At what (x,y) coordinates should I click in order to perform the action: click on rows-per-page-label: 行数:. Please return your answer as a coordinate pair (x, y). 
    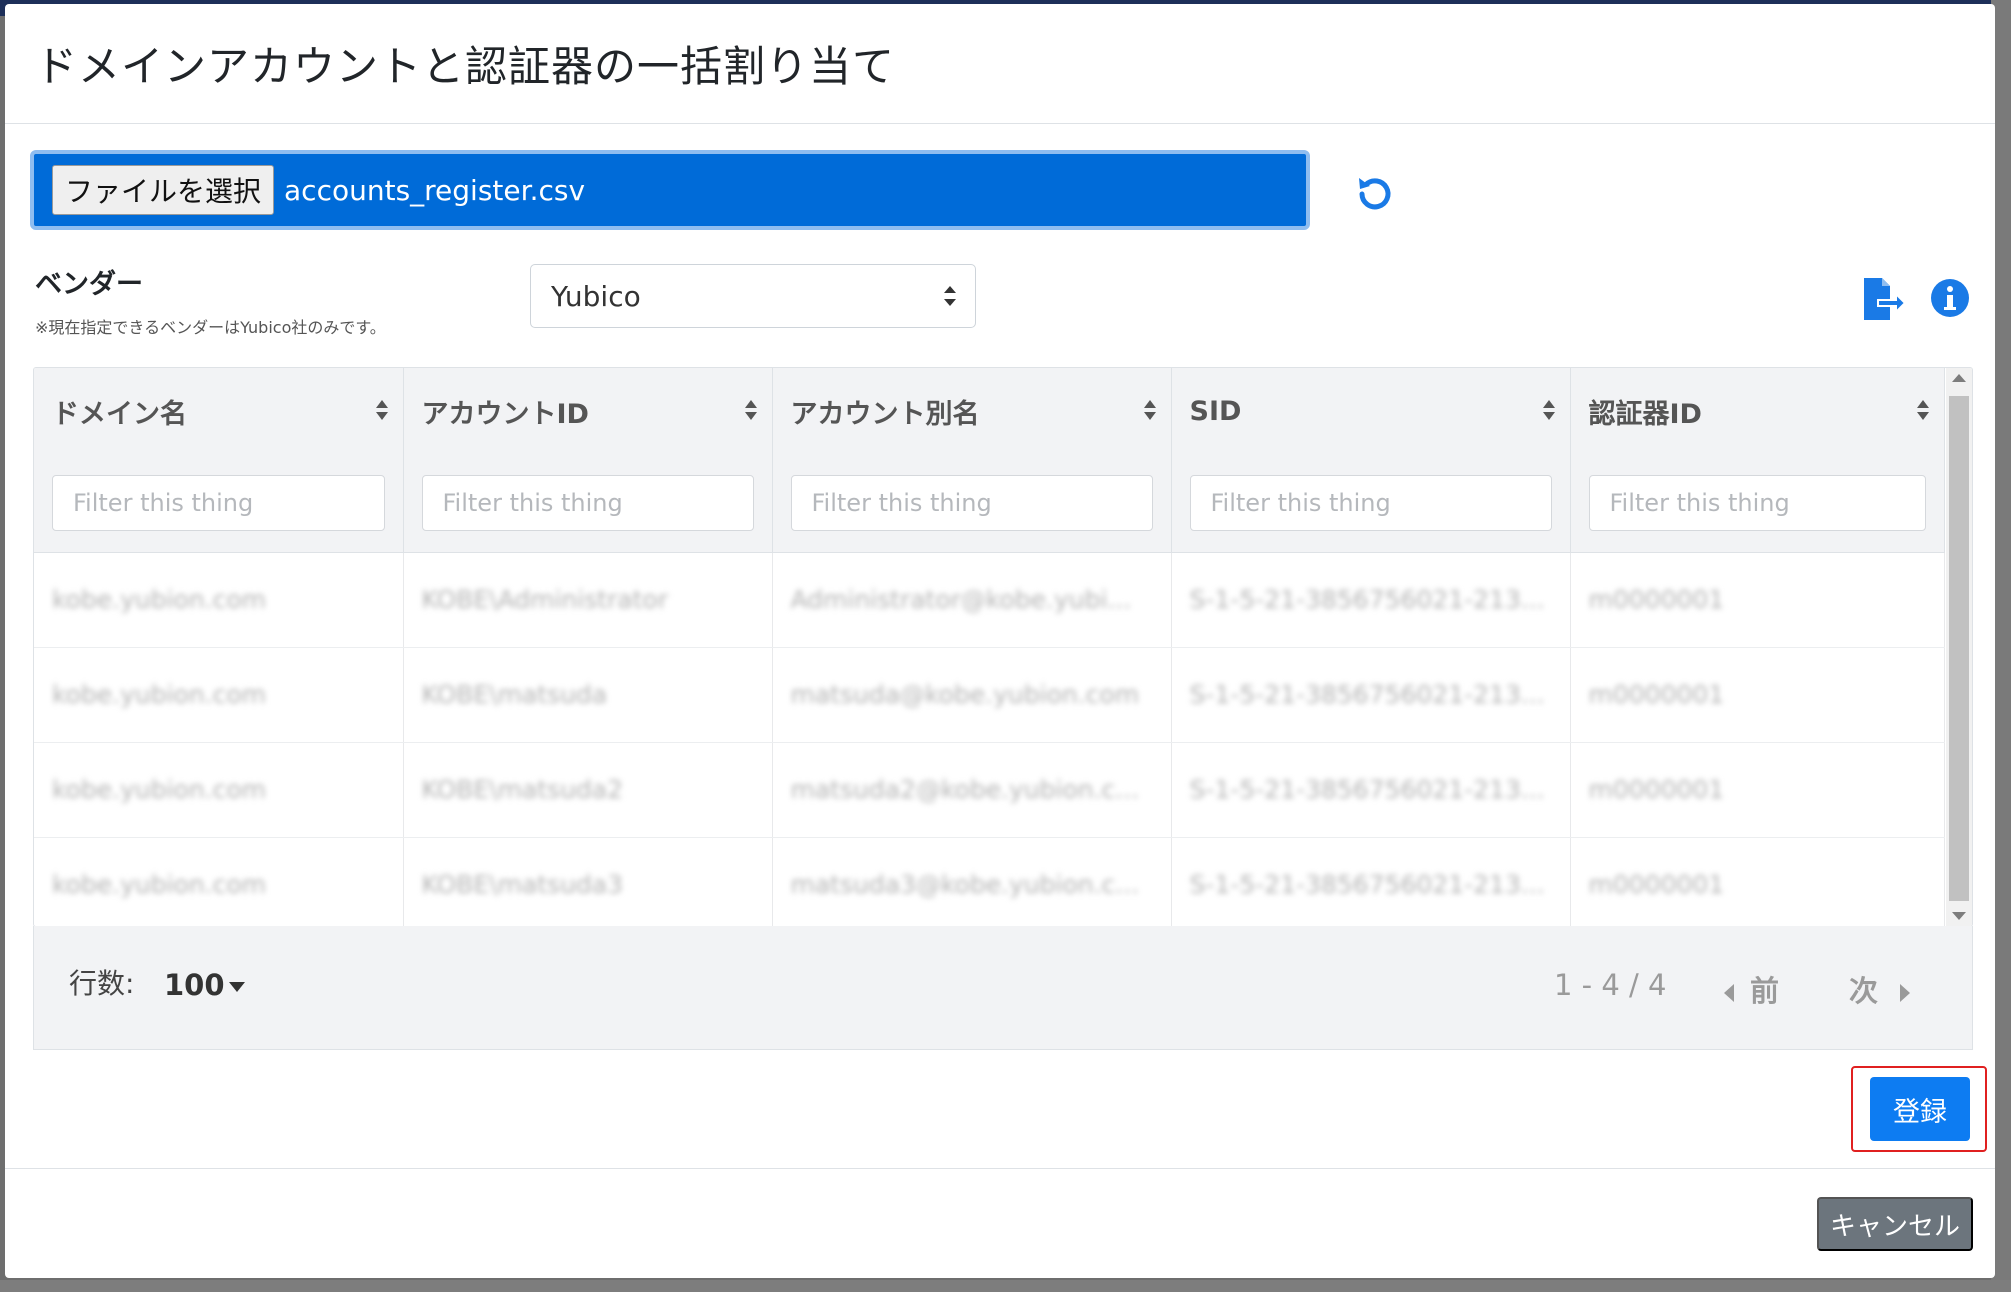
    Looking at the image, I should click on (102, 983).